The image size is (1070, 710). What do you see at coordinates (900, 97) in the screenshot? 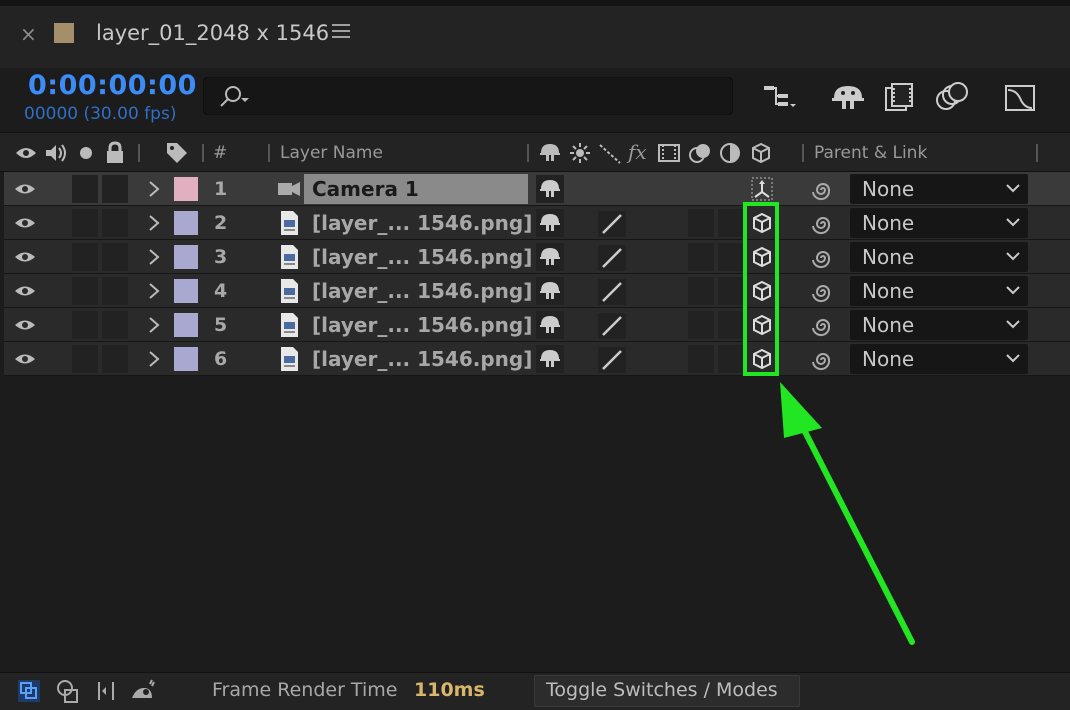
I see `frame-blending-icon` at bounding box center [900, 97].